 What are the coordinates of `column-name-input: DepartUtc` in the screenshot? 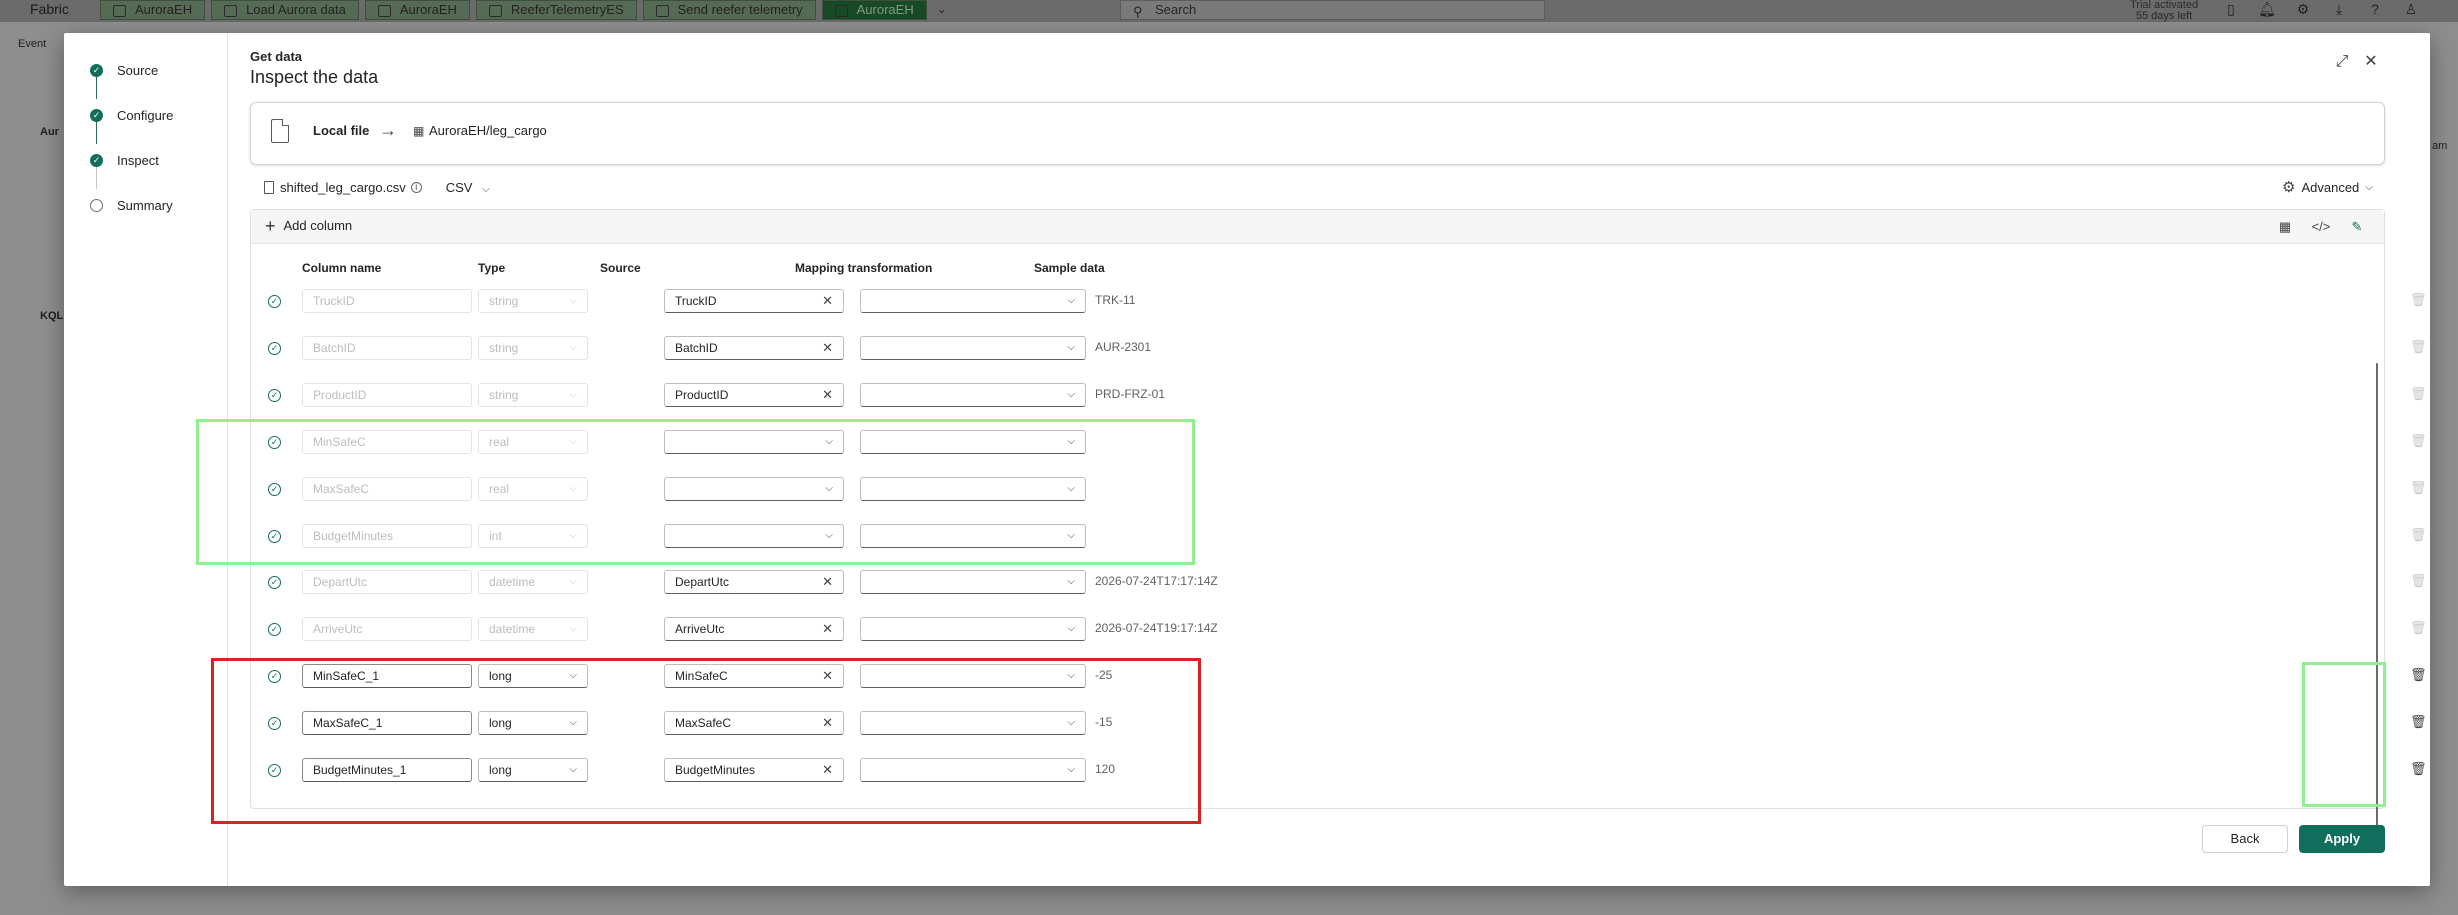 It's located at (387, 582).